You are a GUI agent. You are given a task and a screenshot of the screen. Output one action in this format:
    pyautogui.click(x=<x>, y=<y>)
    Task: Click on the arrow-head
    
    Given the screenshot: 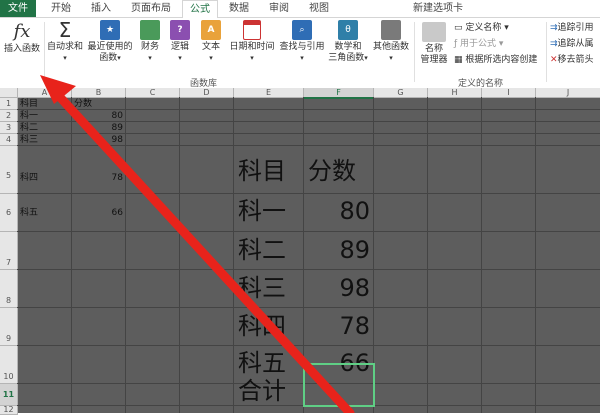 What is the action you would take?
    pyautogui.click(x=58, y=89)
    